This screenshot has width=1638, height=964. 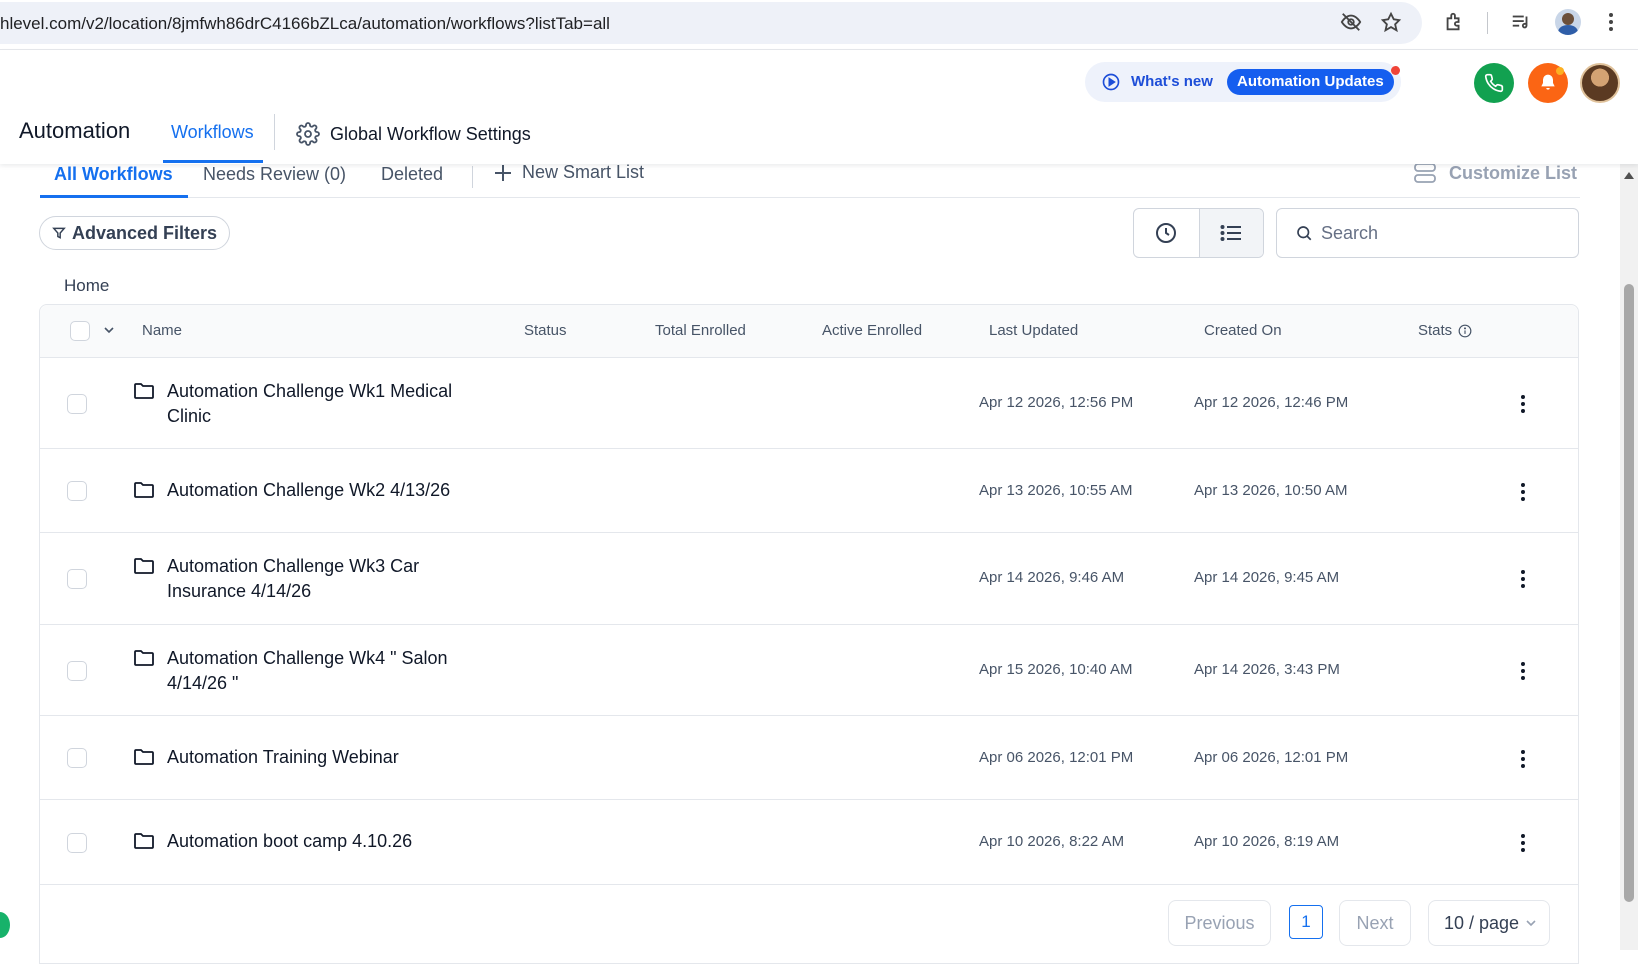 I want to click on customize-list-button: Customize List, so click(x=1495, y=173).